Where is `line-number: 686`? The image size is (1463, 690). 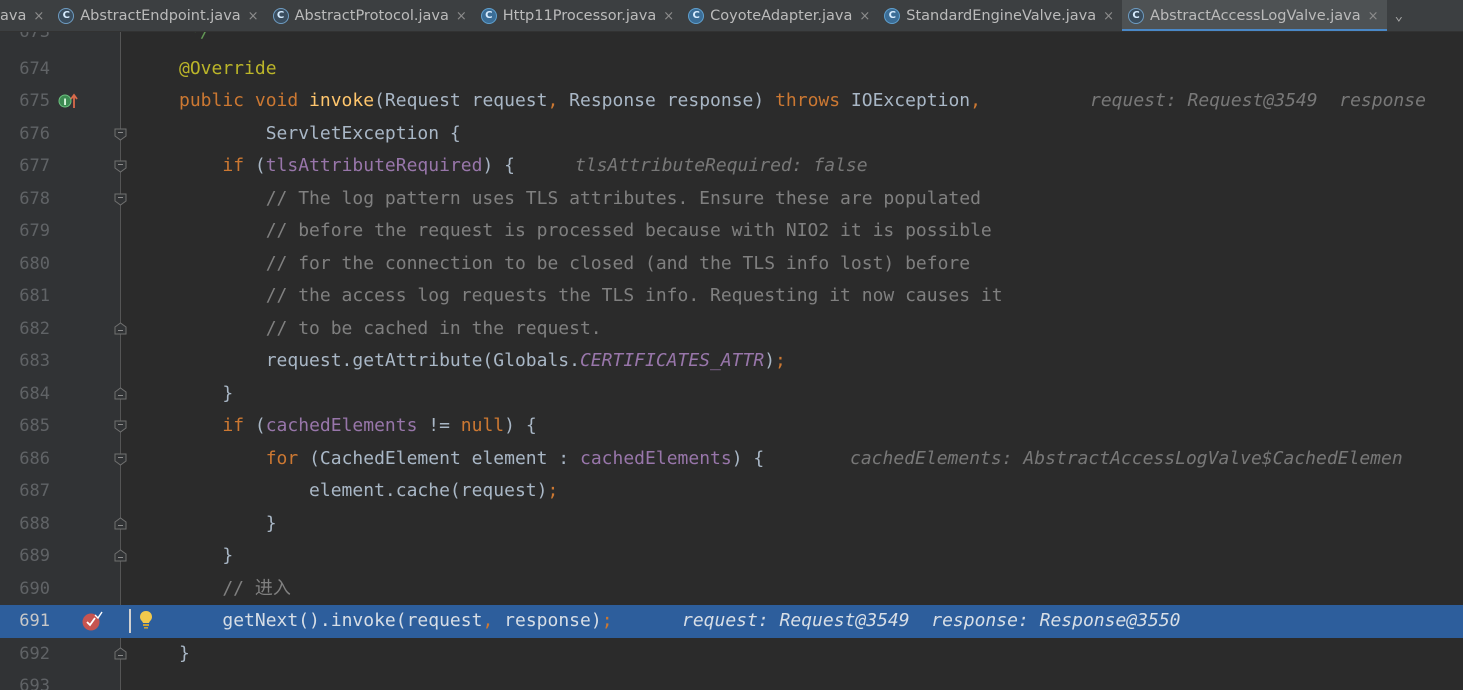
line-number: 686 is located at coordinates (34, 458).